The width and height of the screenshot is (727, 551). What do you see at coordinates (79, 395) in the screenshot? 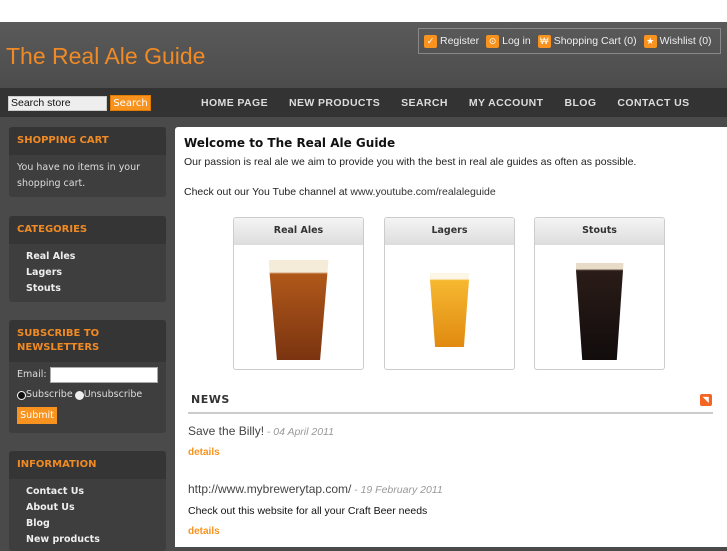
I see `unsubscribe-radio` at bounding box center [79, 395].